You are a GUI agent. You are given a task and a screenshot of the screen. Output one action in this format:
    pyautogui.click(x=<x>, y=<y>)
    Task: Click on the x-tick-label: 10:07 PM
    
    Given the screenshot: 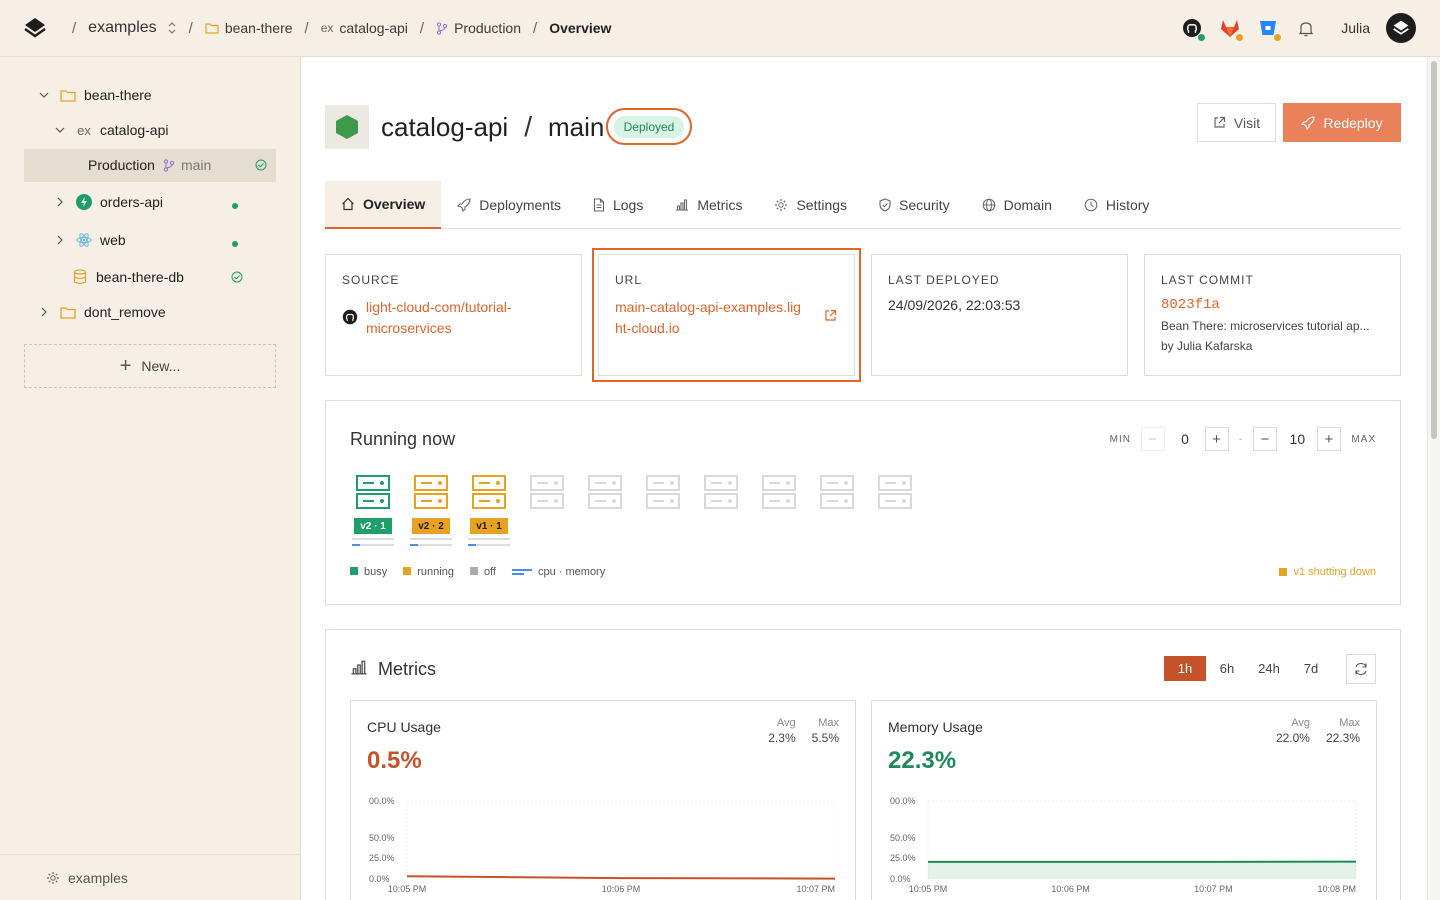 What is the action you would take?
    pyautogui.click(x=1213, y=889)
    